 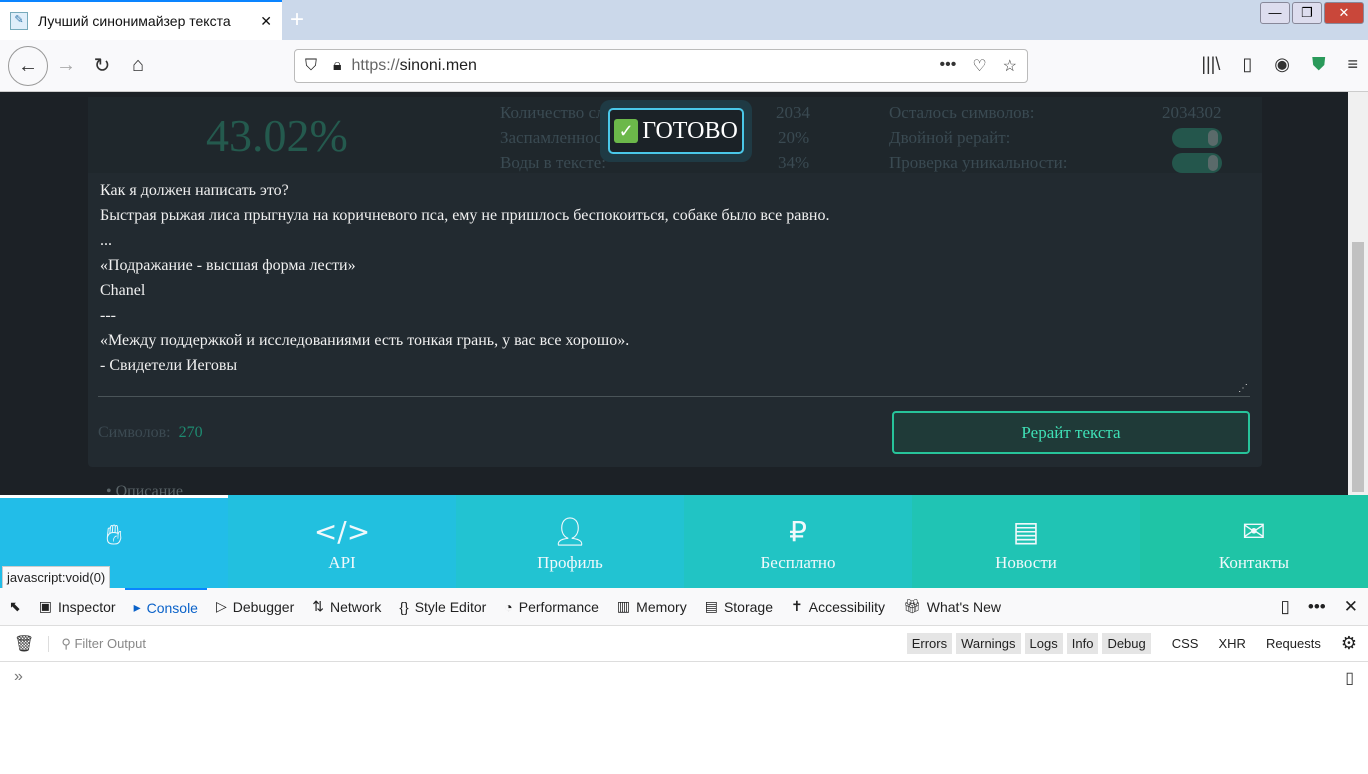 I want to click on footer-item-contacts: ✉ Контакты, so click(x=1254, y=541).